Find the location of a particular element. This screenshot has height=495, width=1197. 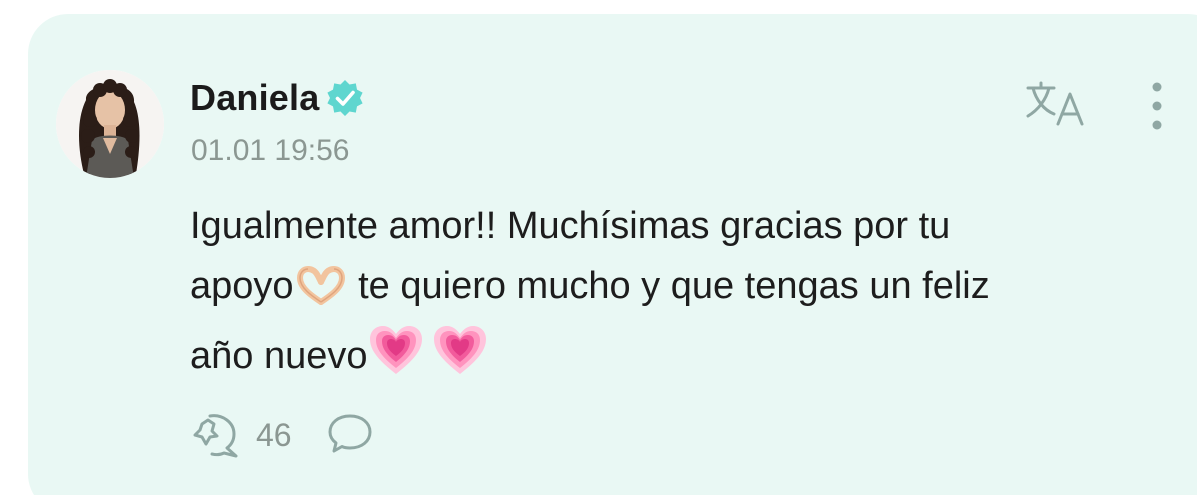

repost-button is located at coordinates (217, 435).